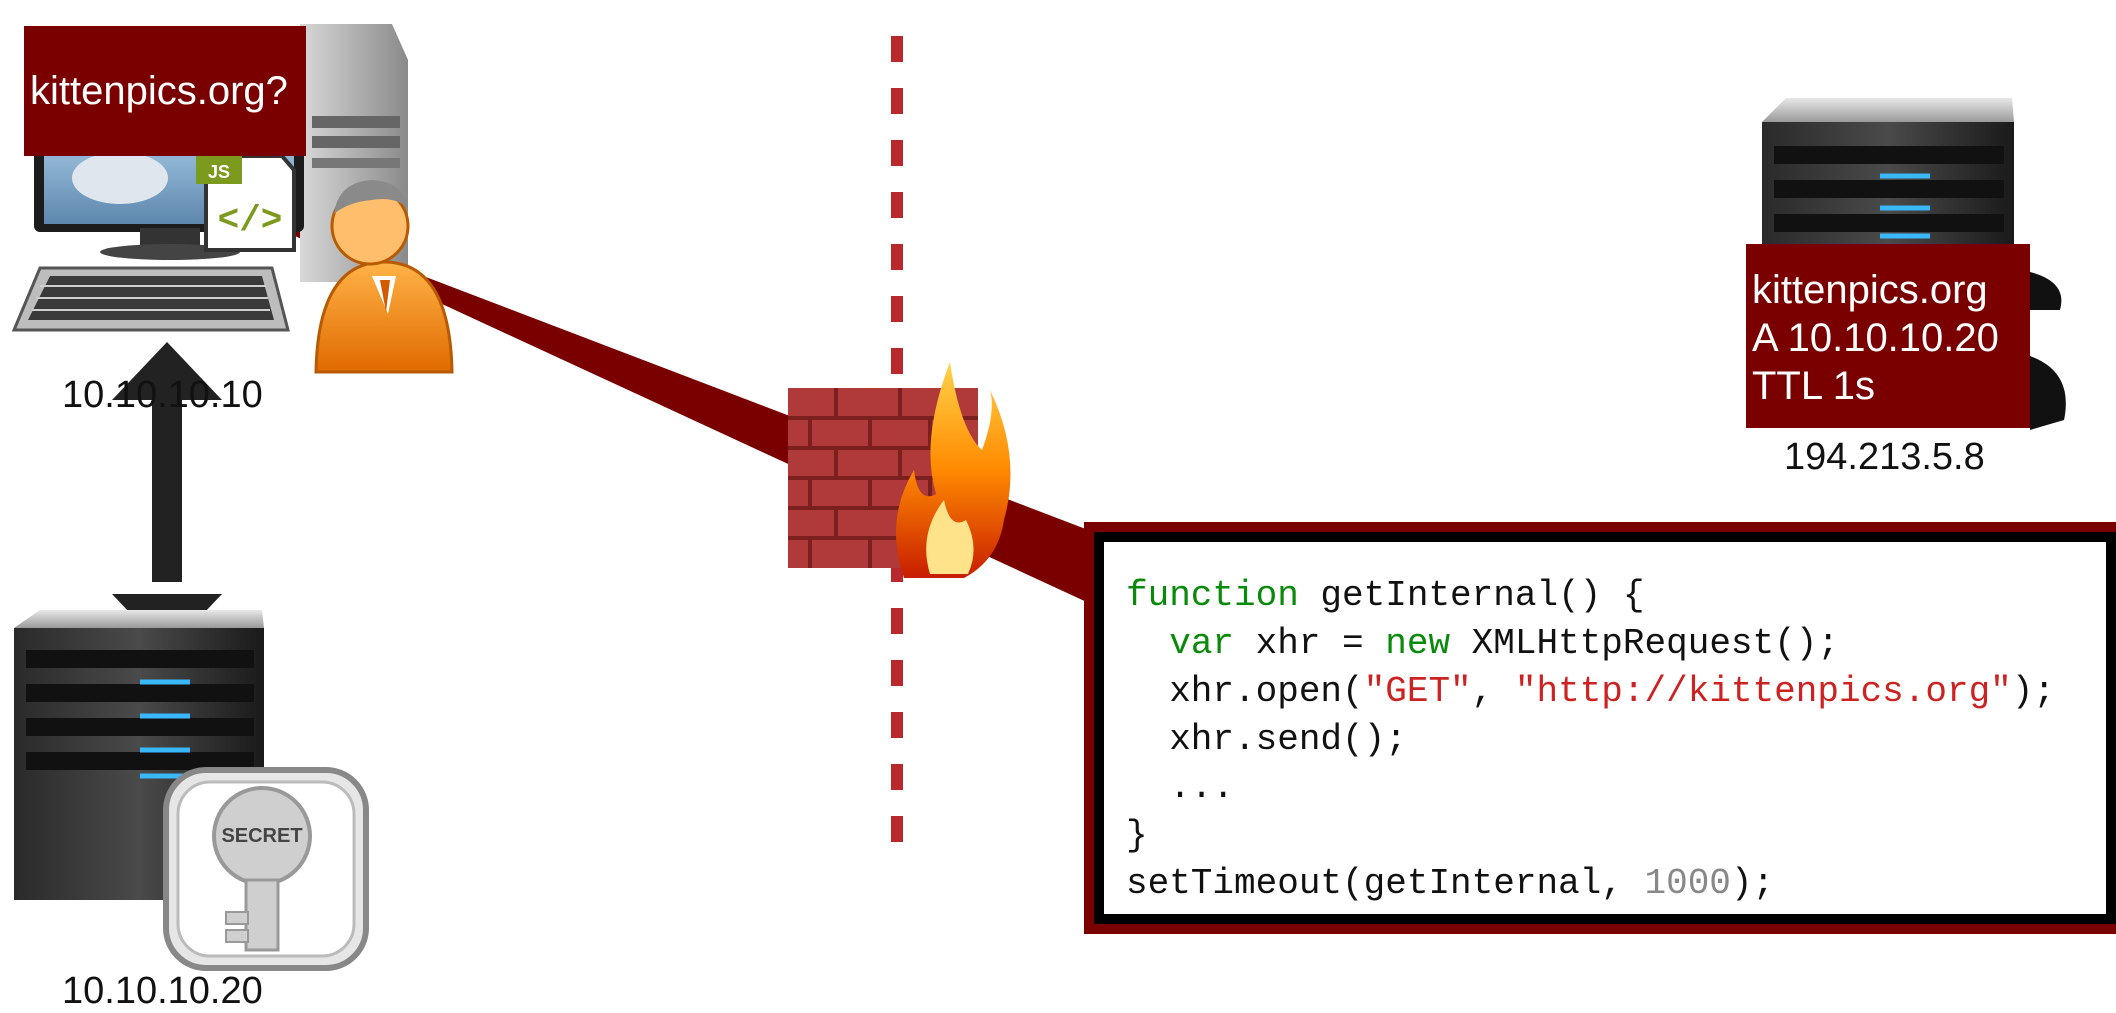 The image size is (2116, 1013). I want to click on code-token: getInternal() {, so click(1471, 595).